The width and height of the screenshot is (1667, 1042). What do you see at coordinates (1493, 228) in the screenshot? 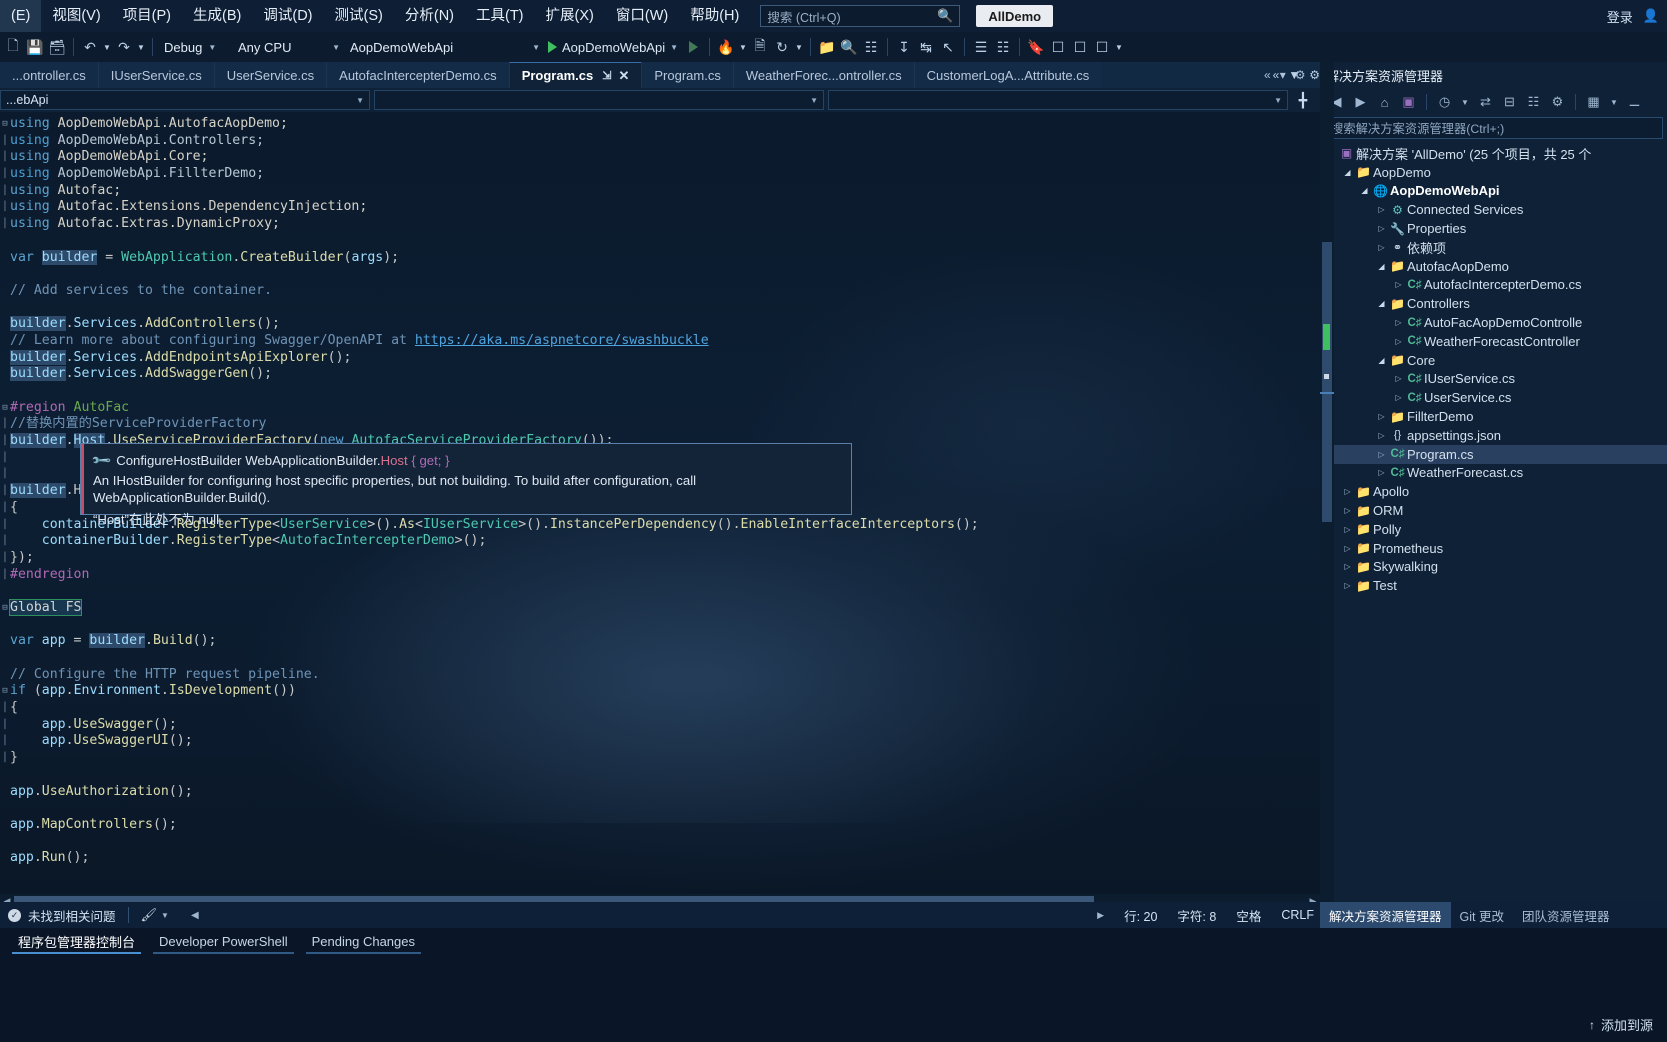
I see `tree-item-properties: ▷ 🔧 Properties` at bounding box center [1493, 228].